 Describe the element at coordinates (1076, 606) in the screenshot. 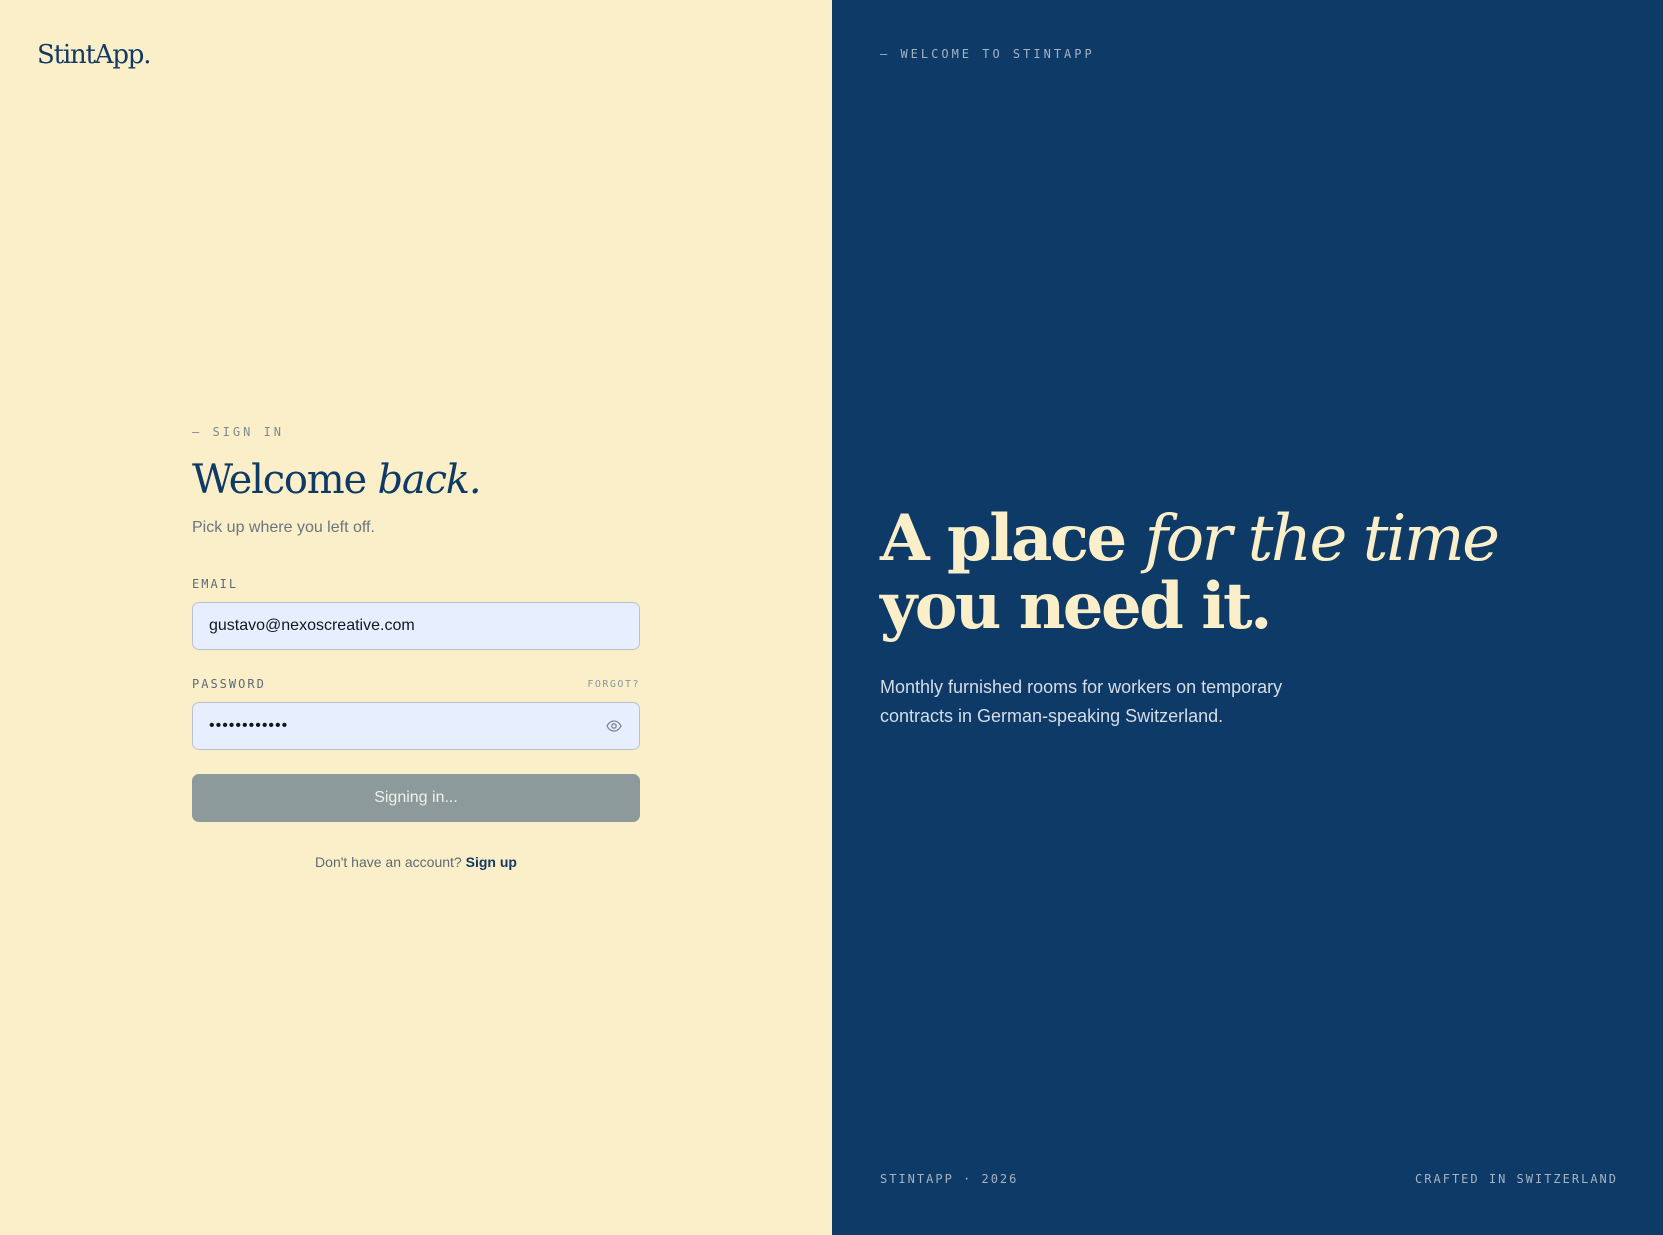

I see `headline-part3: you need it.` at that location.